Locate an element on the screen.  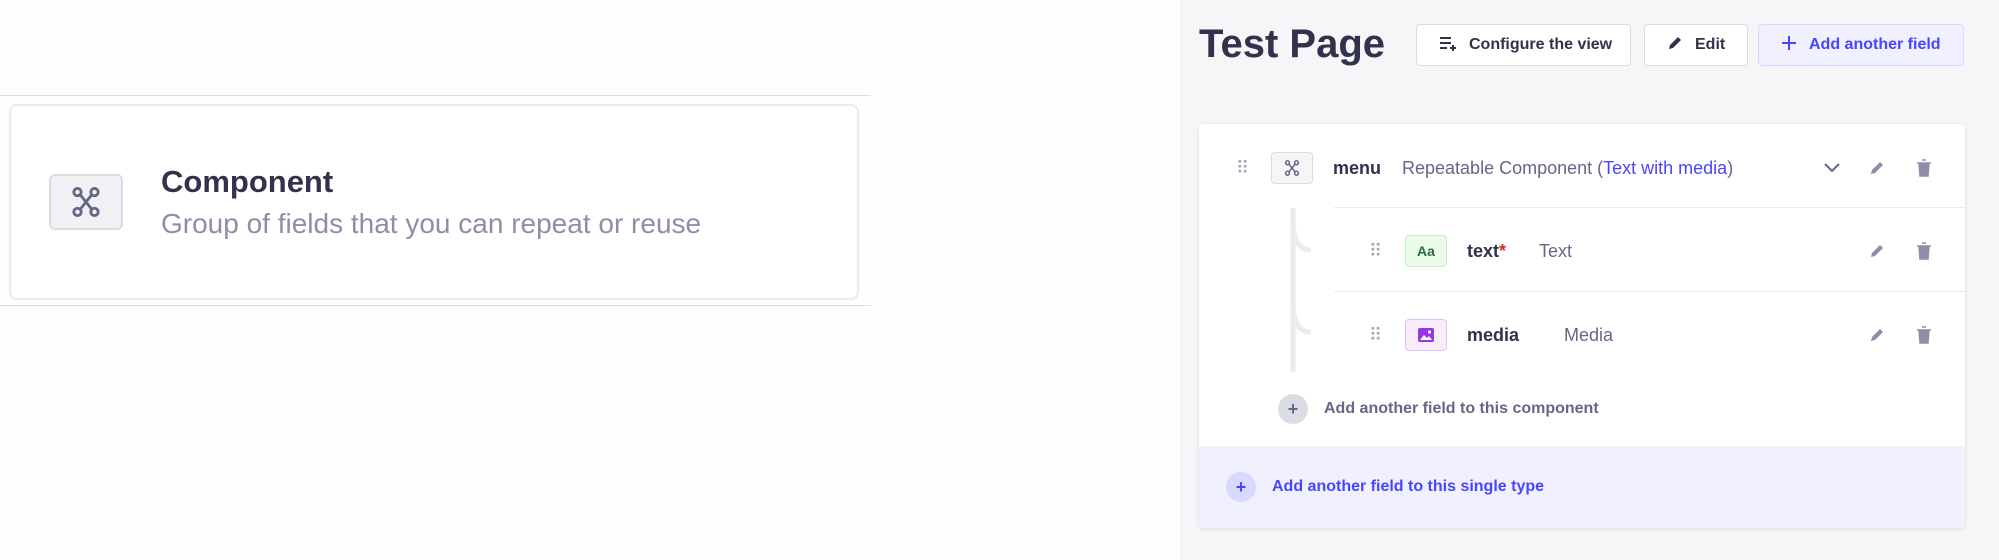
configure-view-button: Configure the view is located at coordinates (1523, 45).